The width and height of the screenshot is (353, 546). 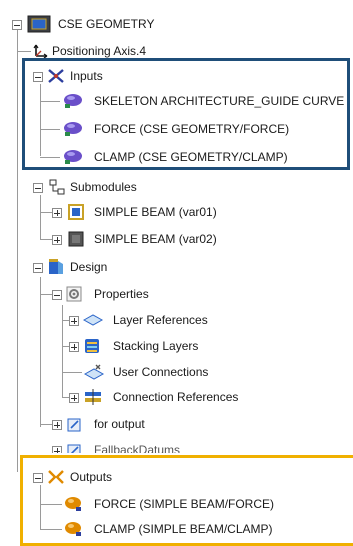 I want to click on user-connections-icon, so click(x=94, y=375).